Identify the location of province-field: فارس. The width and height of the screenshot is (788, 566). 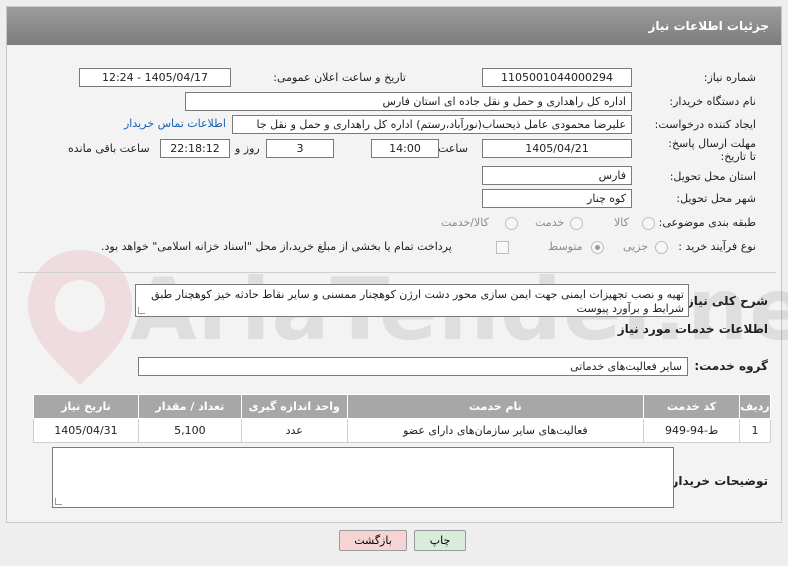
(557, 175).